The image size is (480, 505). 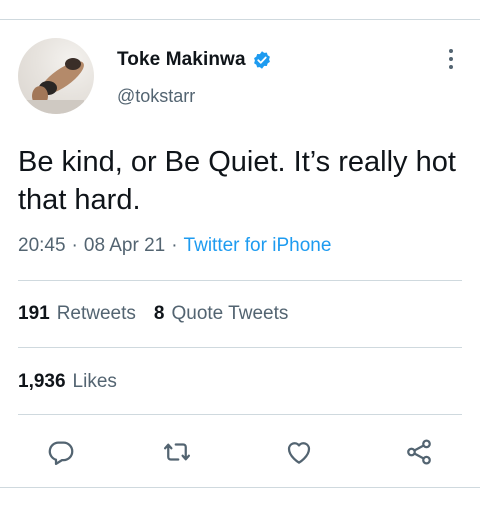 What do you see at coordinates (42, 381) in the screenshot?
I see `likes-count: 1,936` at bounding box center [42, 381].